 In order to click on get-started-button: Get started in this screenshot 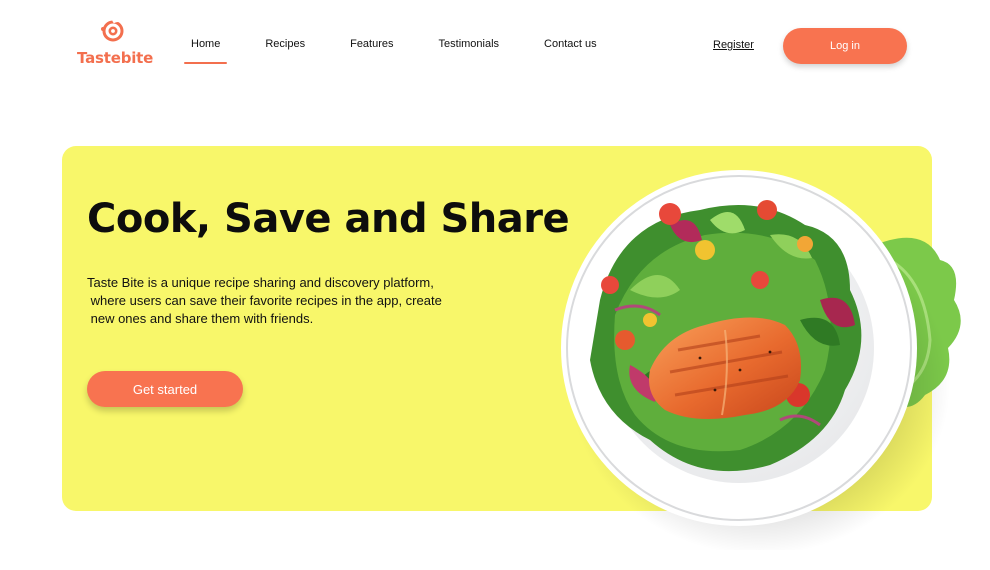, I will do `click(165, 389)`.